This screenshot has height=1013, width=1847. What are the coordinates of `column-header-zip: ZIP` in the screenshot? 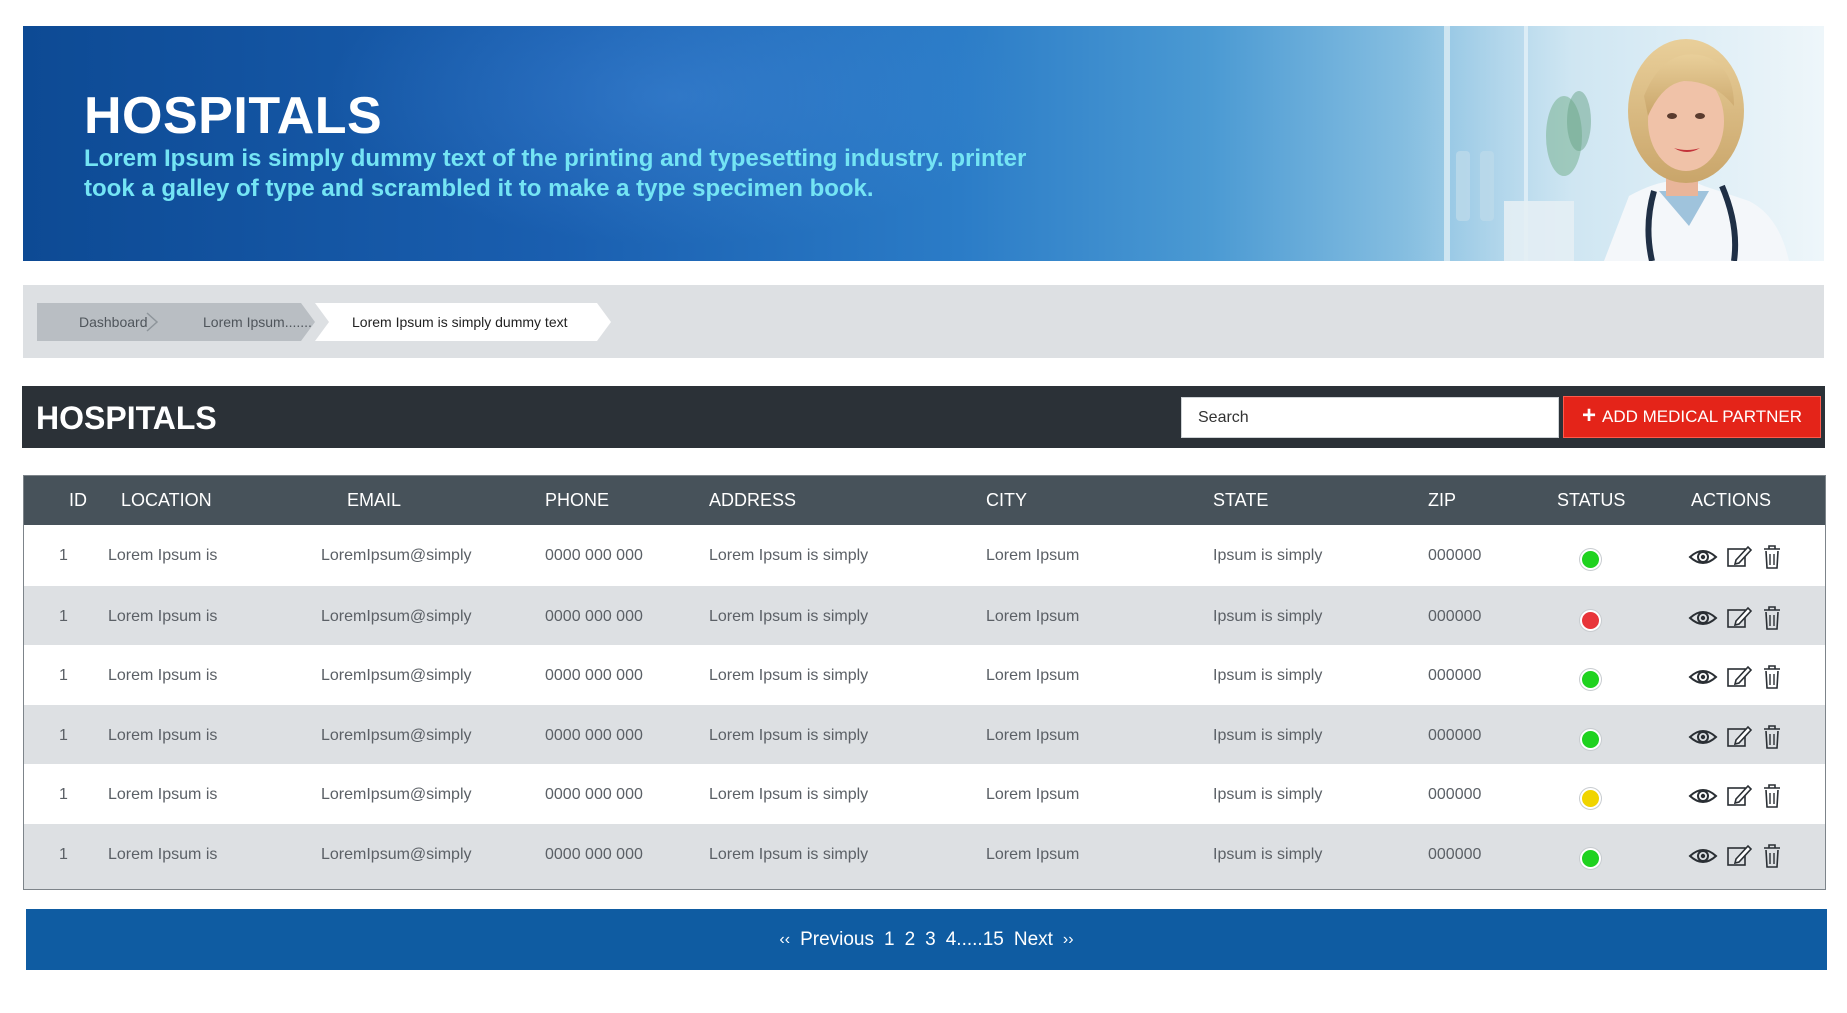 It's located at (1442, 500).